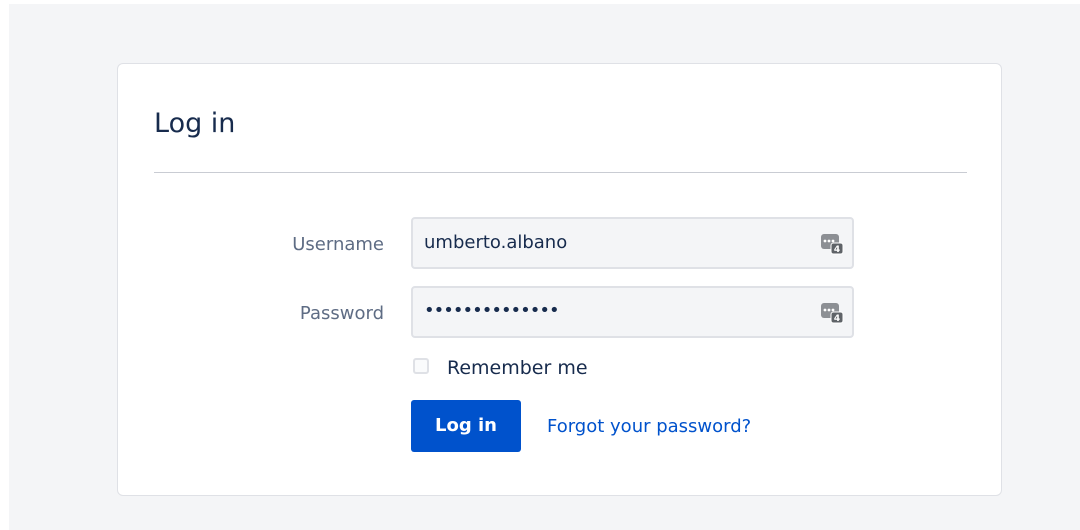 The height and width of the screenshot is (530, 1080). What do you see at coordinates (338, 244) in the screenshot?
I see `username-label: Username` at bounding box center [338, 244].